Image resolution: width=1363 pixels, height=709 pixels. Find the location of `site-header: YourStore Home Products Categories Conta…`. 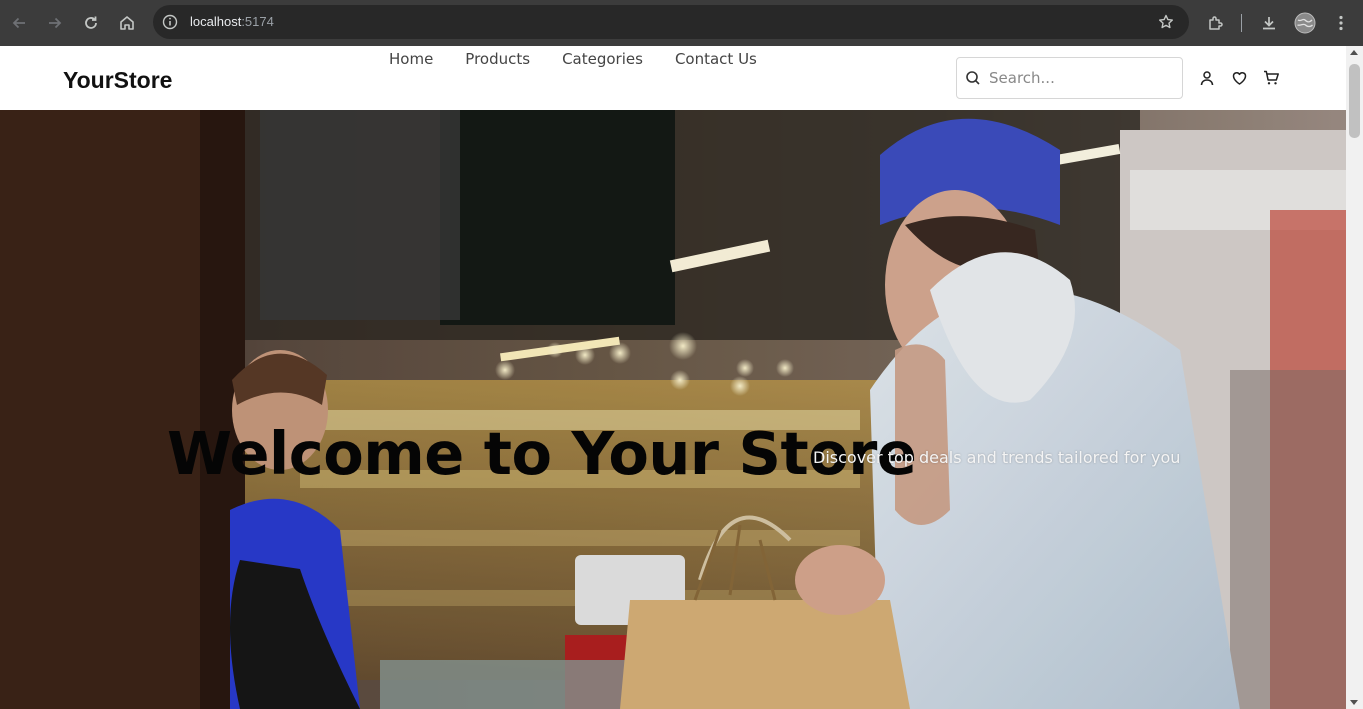

site-header: YourStore Home Products Categories Conta… is located at coordinates (673, 78).